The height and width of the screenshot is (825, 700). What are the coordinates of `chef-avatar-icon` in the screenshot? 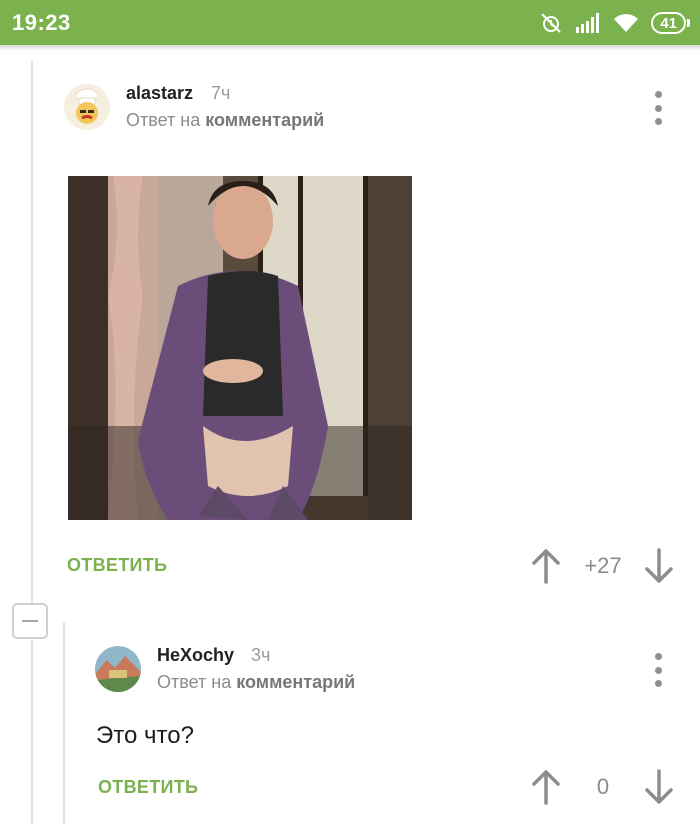 It's located at (87, 107).